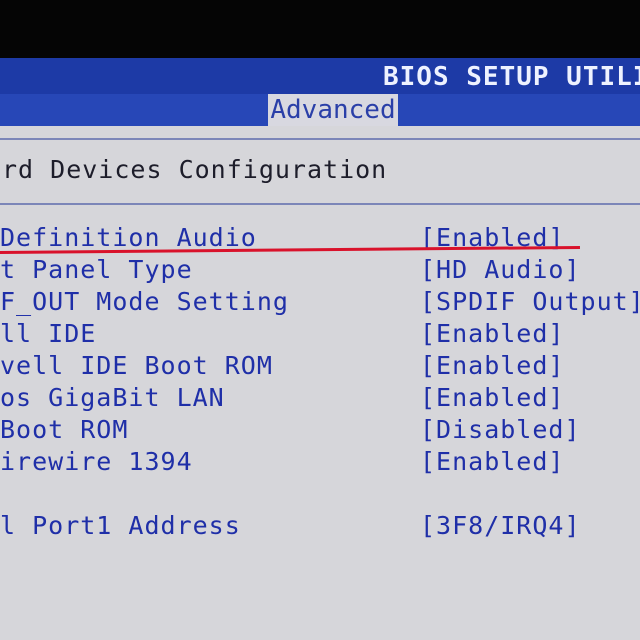 This screenshot has width=640, height=640. Describe the element at coordinates (511, 77) in the screenshot. I see `bios-title: BIOS SETUP UTILI` at that location.